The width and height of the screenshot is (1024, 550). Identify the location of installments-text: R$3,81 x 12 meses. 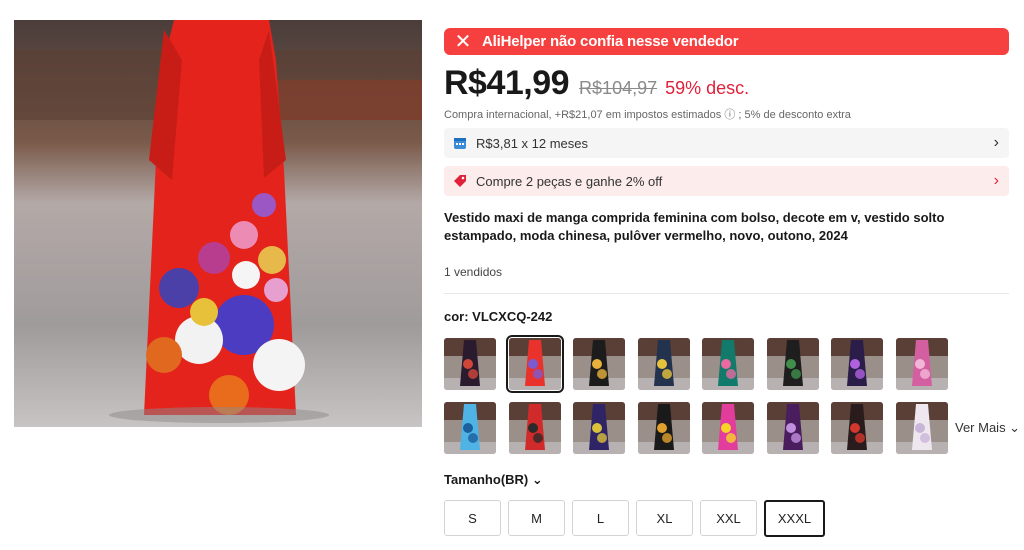
(532, 143).